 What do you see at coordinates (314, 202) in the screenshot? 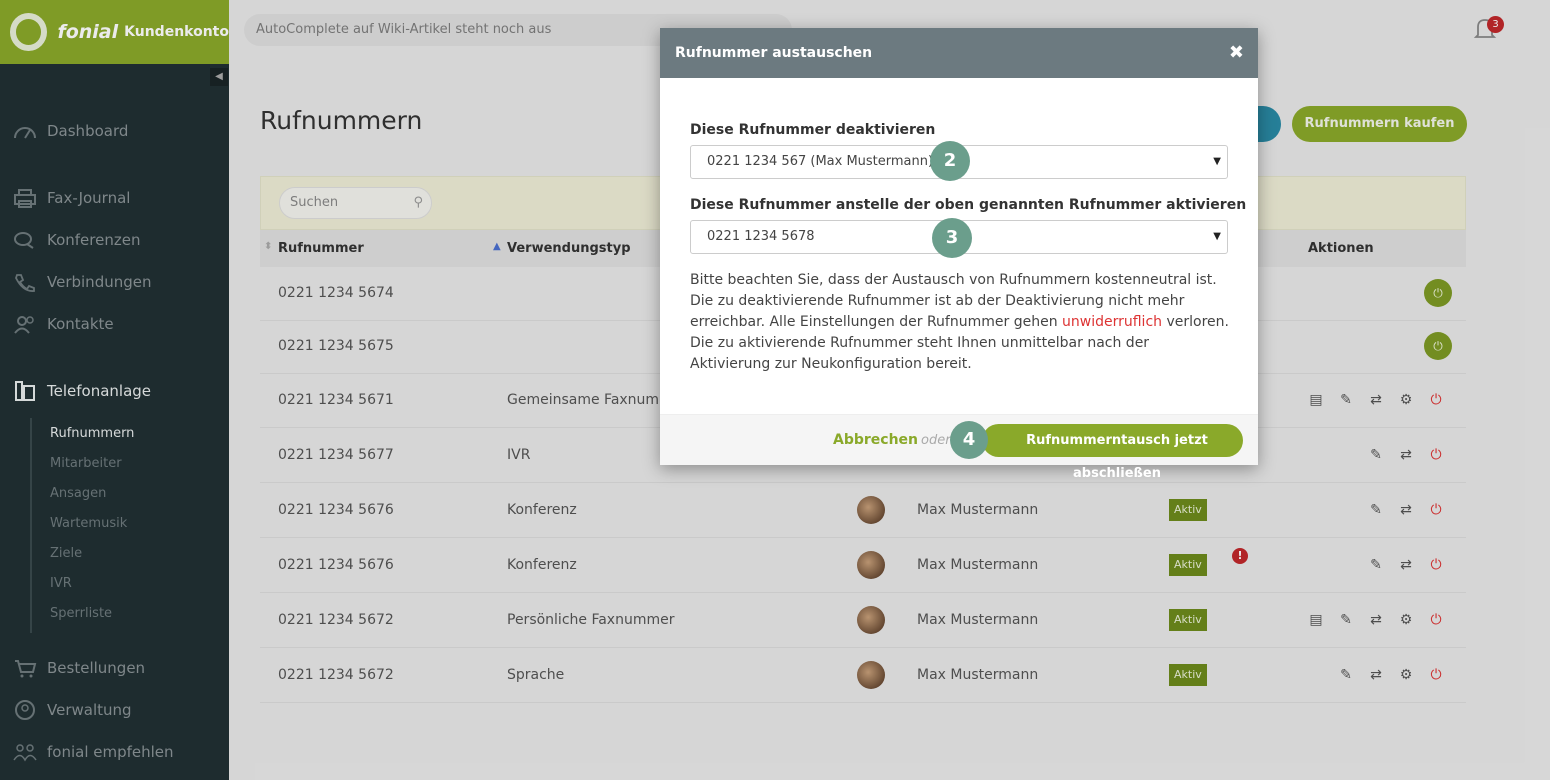
I see `search-placeholder: Suchen` at bounding box center [314, 202].